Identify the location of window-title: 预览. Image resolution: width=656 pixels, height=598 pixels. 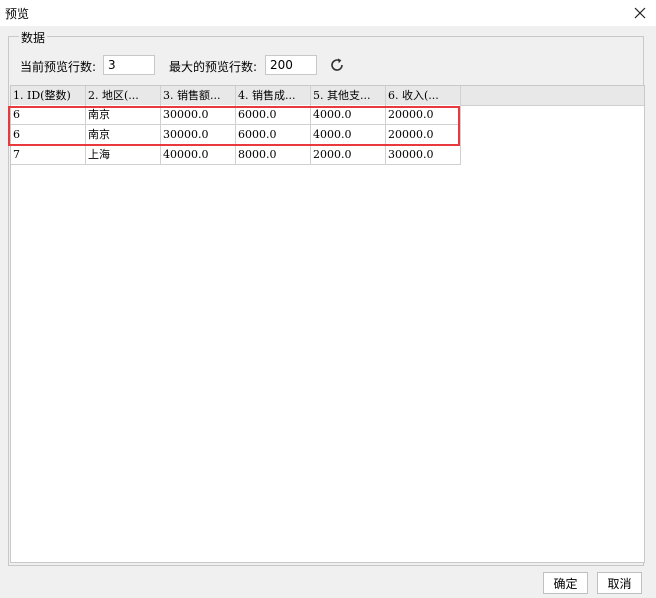
(17, 14).